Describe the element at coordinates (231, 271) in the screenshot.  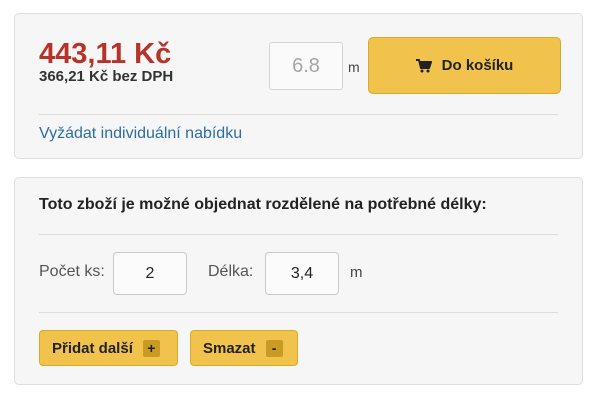
I see `length-label: Délka:` at that location.